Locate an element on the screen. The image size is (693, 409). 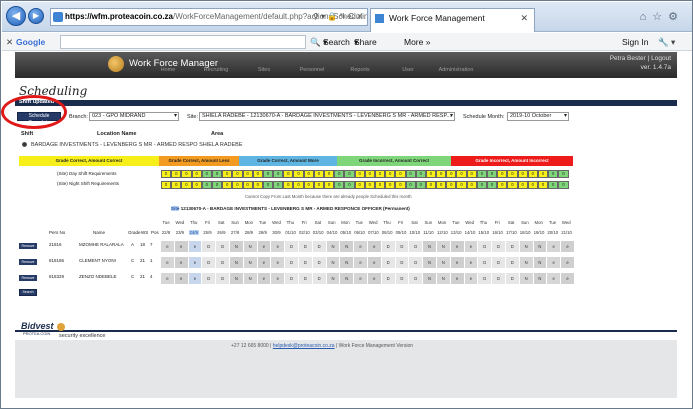
nav-user: User is located at coordinates (408, 70).